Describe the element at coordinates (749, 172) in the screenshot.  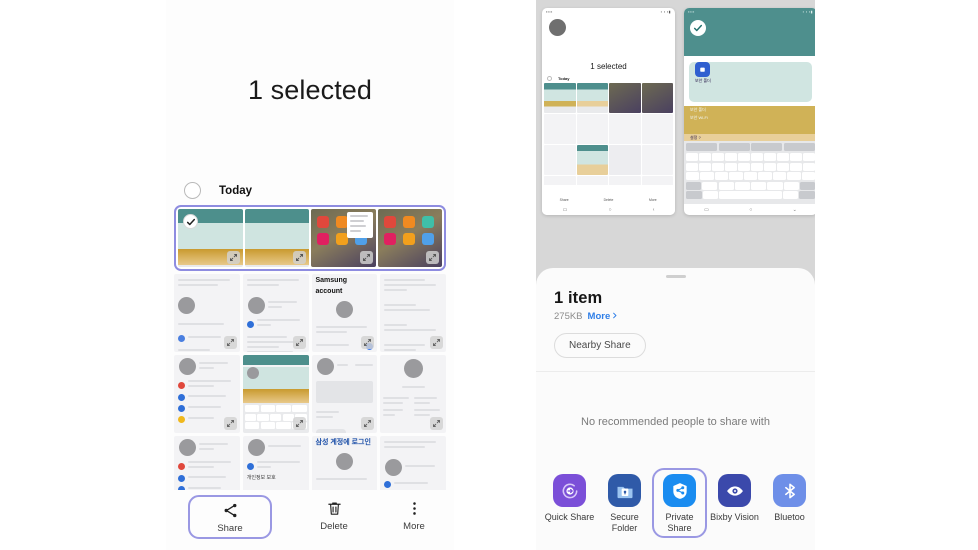
I see `keyboard` at that location.